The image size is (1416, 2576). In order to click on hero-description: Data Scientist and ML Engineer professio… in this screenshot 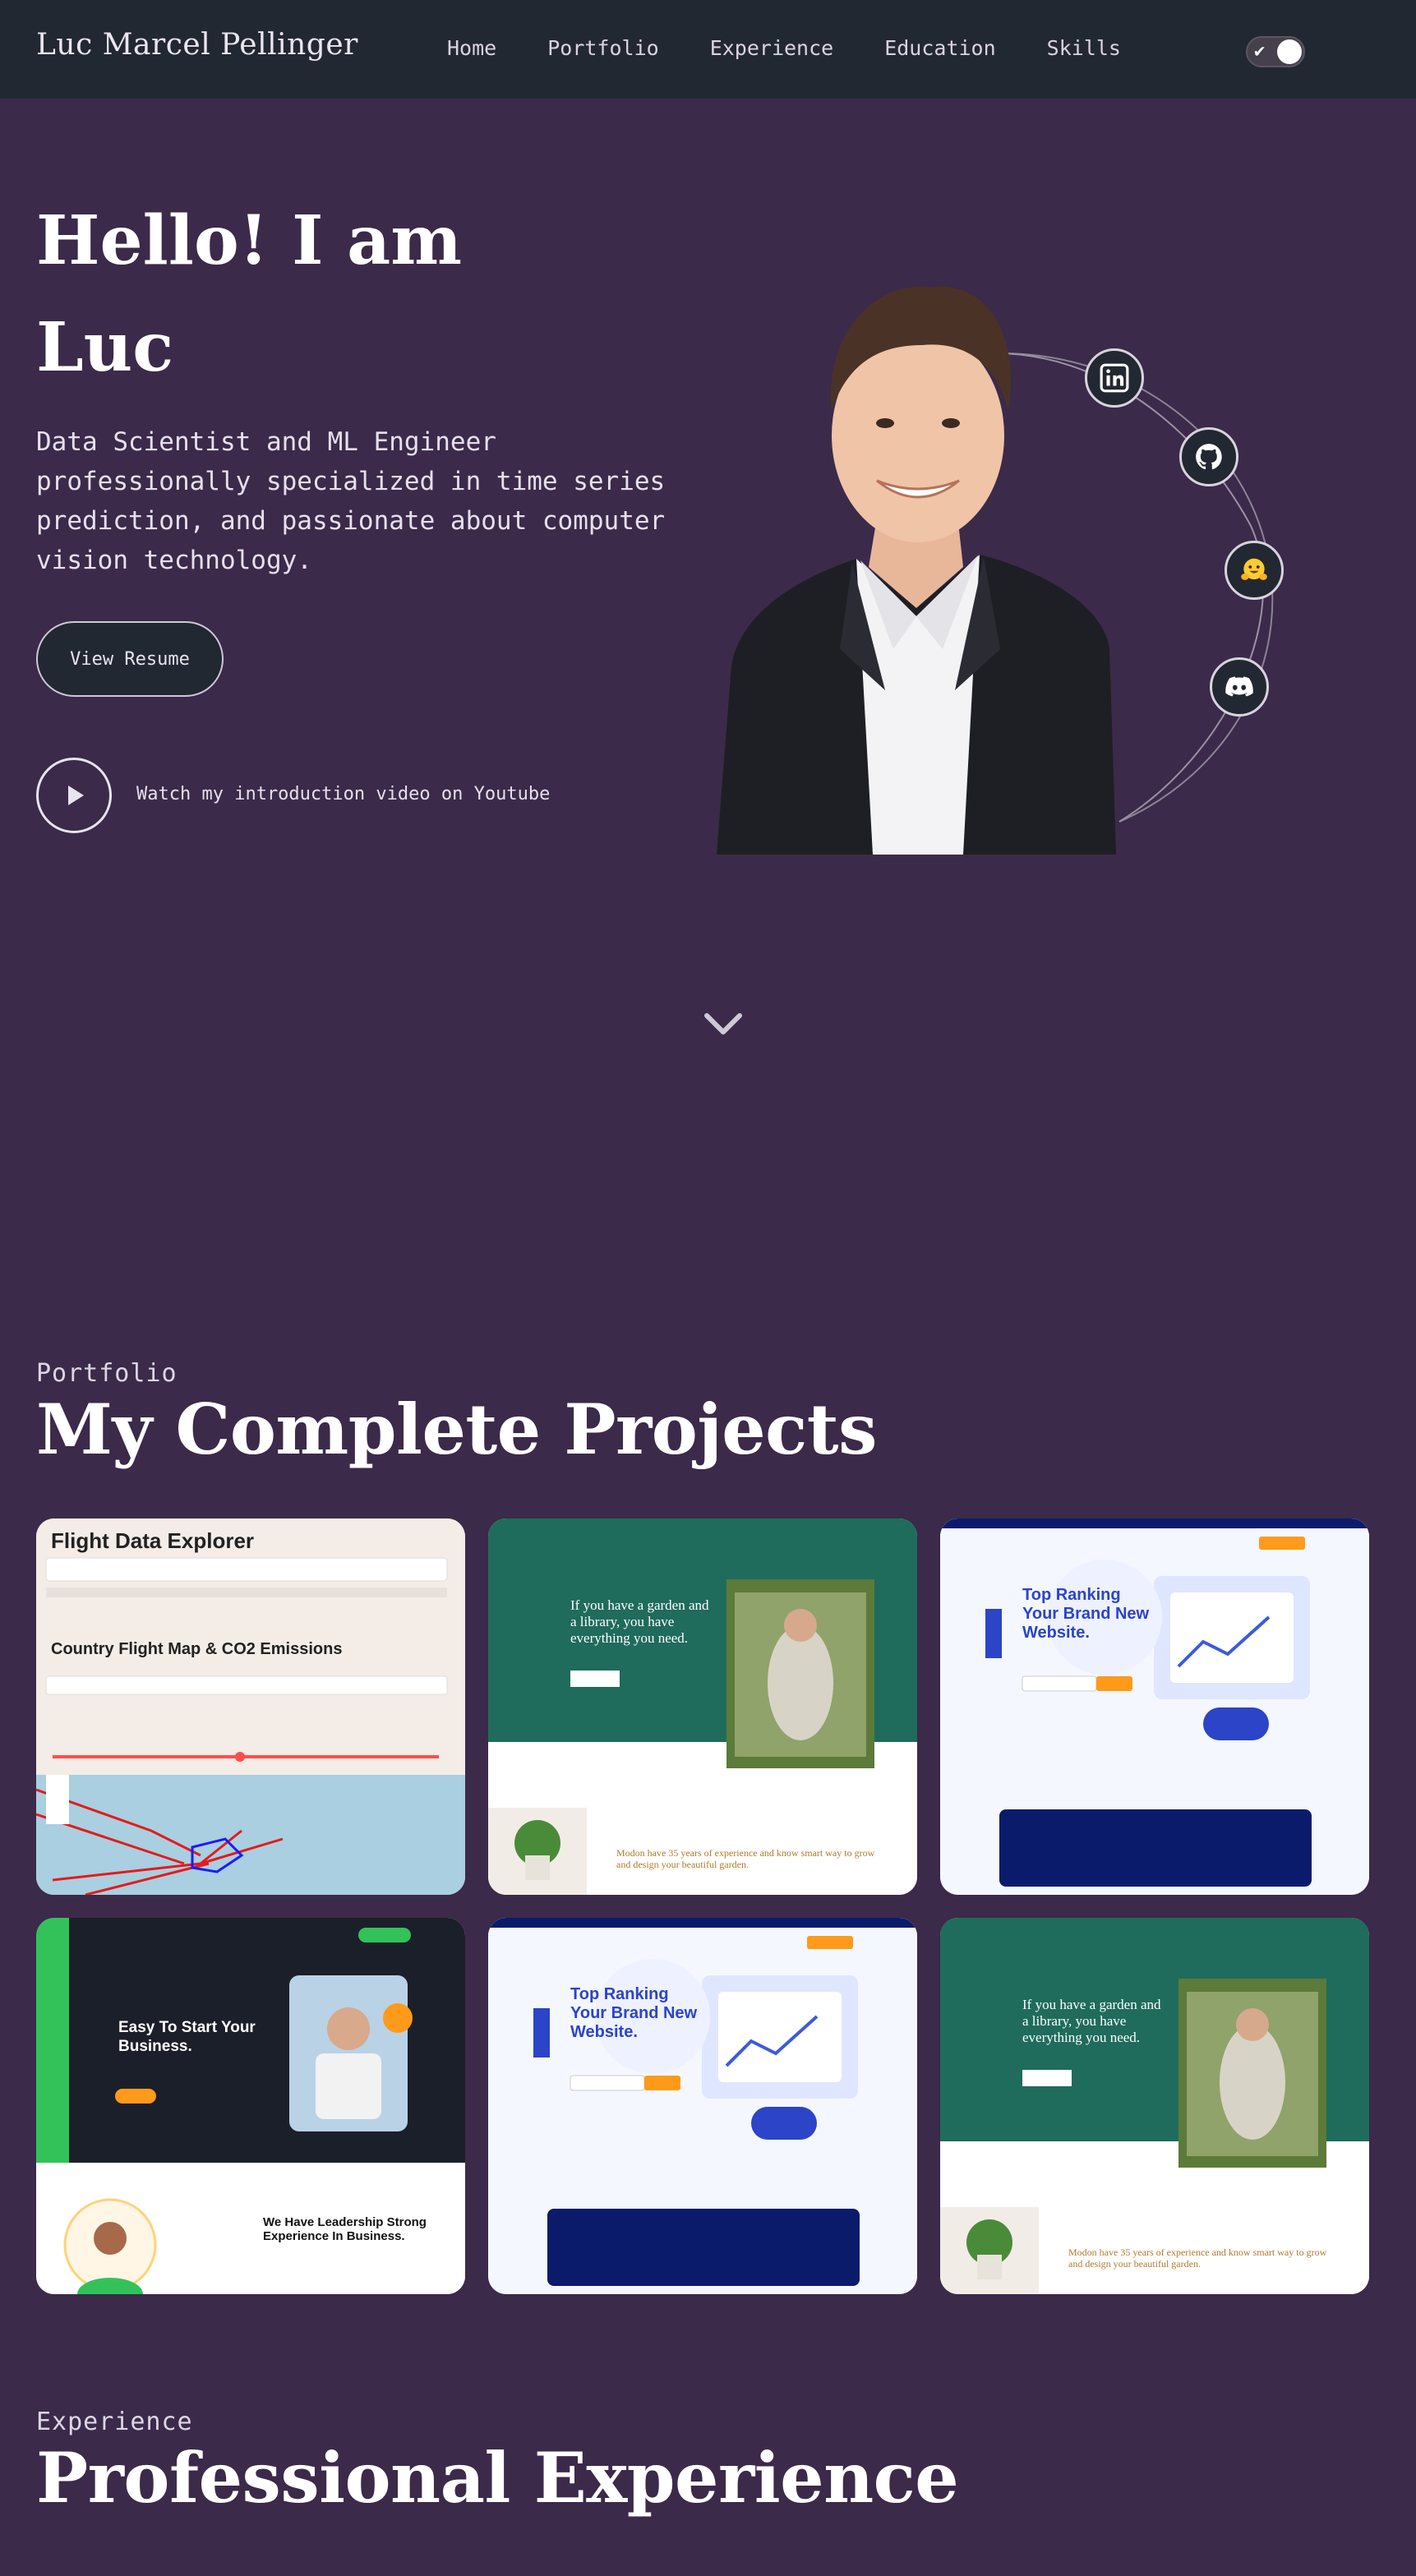, I will do `click(351, 501)`.